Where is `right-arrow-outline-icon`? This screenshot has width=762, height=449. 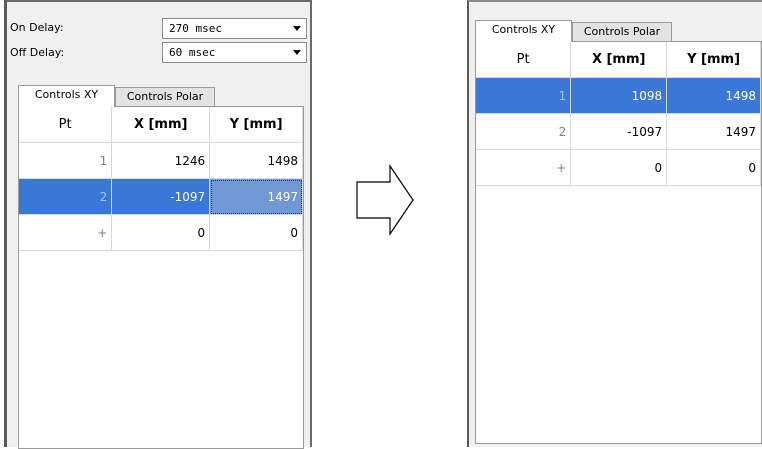
right-arrow-outline-icon is located at coordinates (385, 200).